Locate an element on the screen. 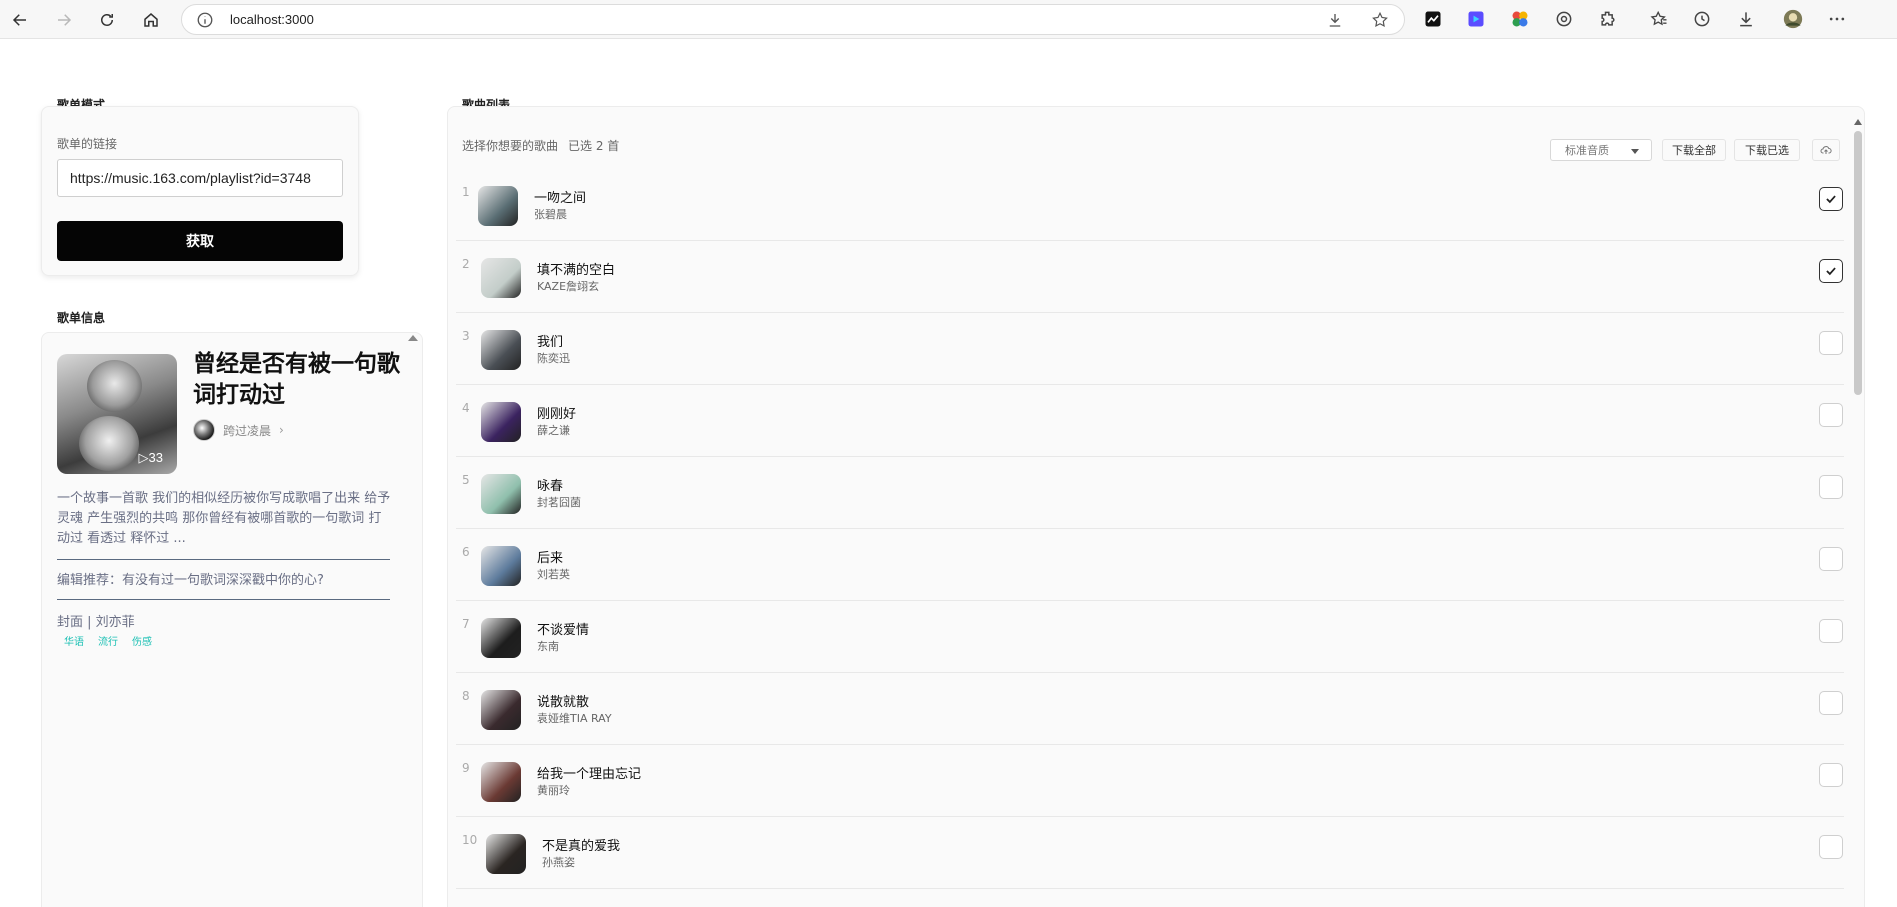  home-icon is located at coordinates (151, 20).